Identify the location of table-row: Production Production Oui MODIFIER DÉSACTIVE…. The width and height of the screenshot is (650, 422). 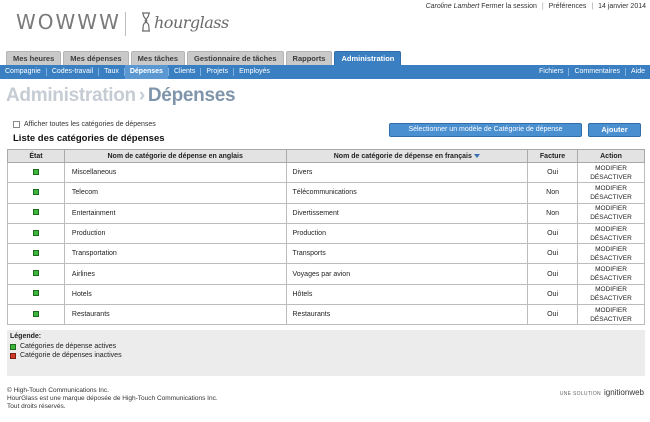
(326, 233).